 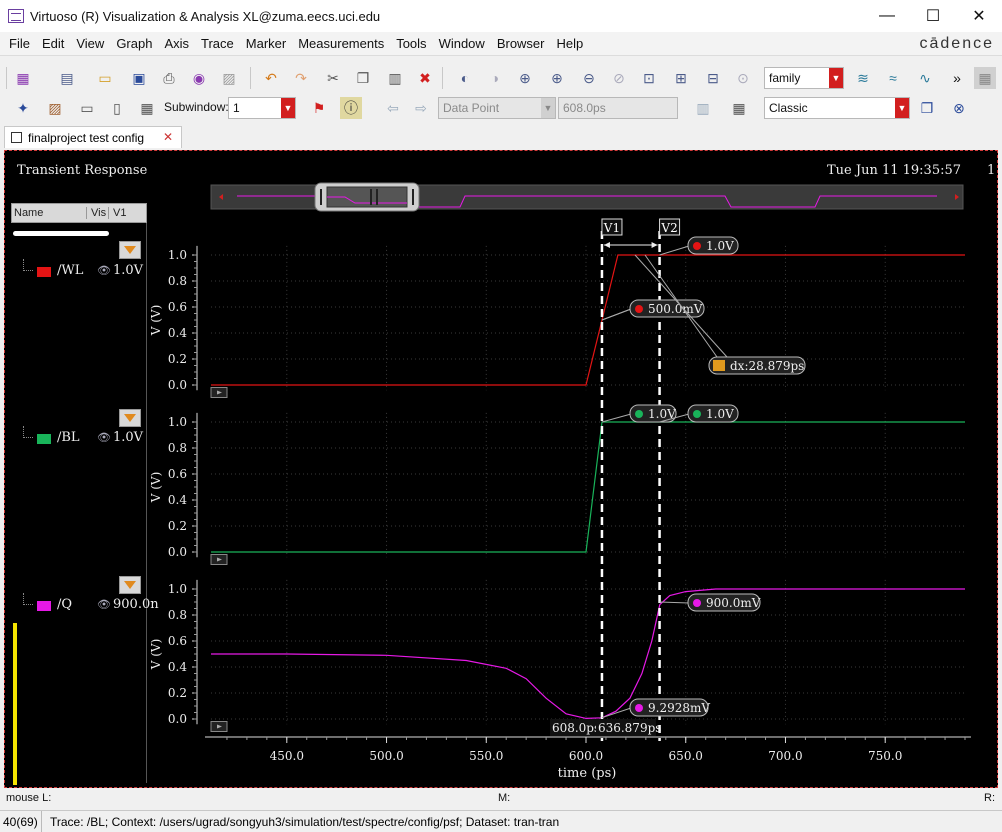 What do you see at coordinates (959, 108) in the screenshot?
I see `close-window-icon: ⊗` at bounding box center [959, 108].